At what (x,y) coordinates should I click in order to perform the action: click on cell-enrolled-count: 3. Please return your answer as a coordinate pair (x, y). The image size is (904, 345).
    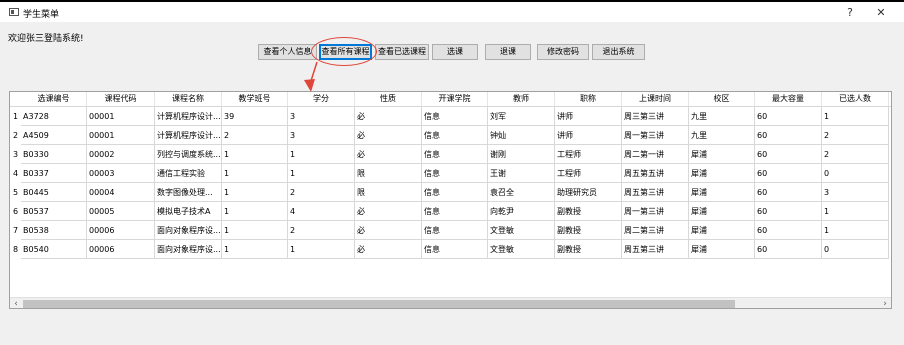
    Looking at the image, I should click on (855, 192).